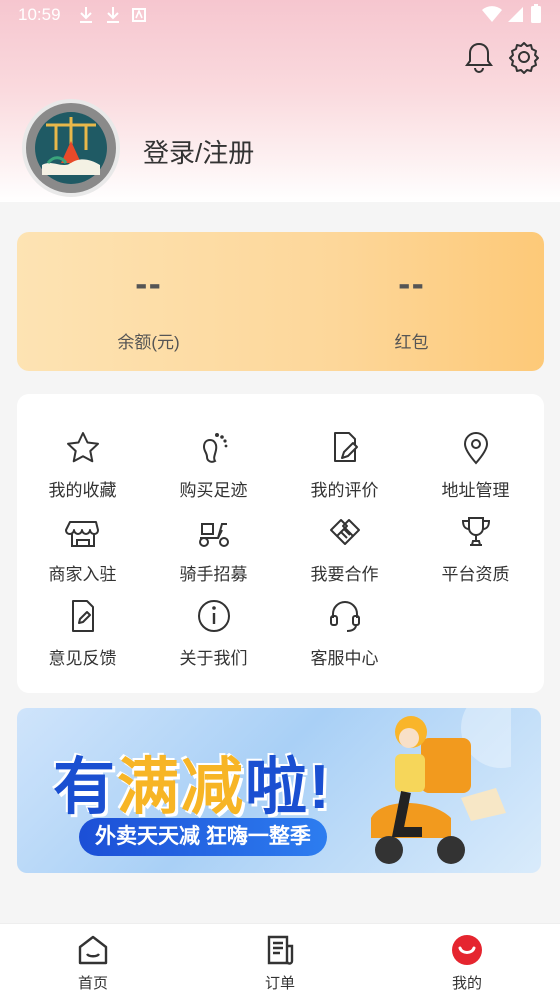 The height and width of the screenshot is (997, 560). Describe the element at coordinates (92, 983) in the screenshot. I see `tab-label: 首页` at that location.